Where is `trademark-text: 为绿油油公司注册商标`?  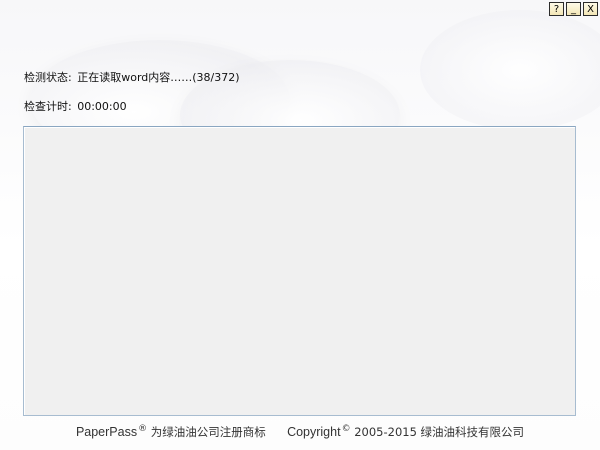
trademark-text: 为绿油油公司注册商标 is located at coordinates (208, 432).